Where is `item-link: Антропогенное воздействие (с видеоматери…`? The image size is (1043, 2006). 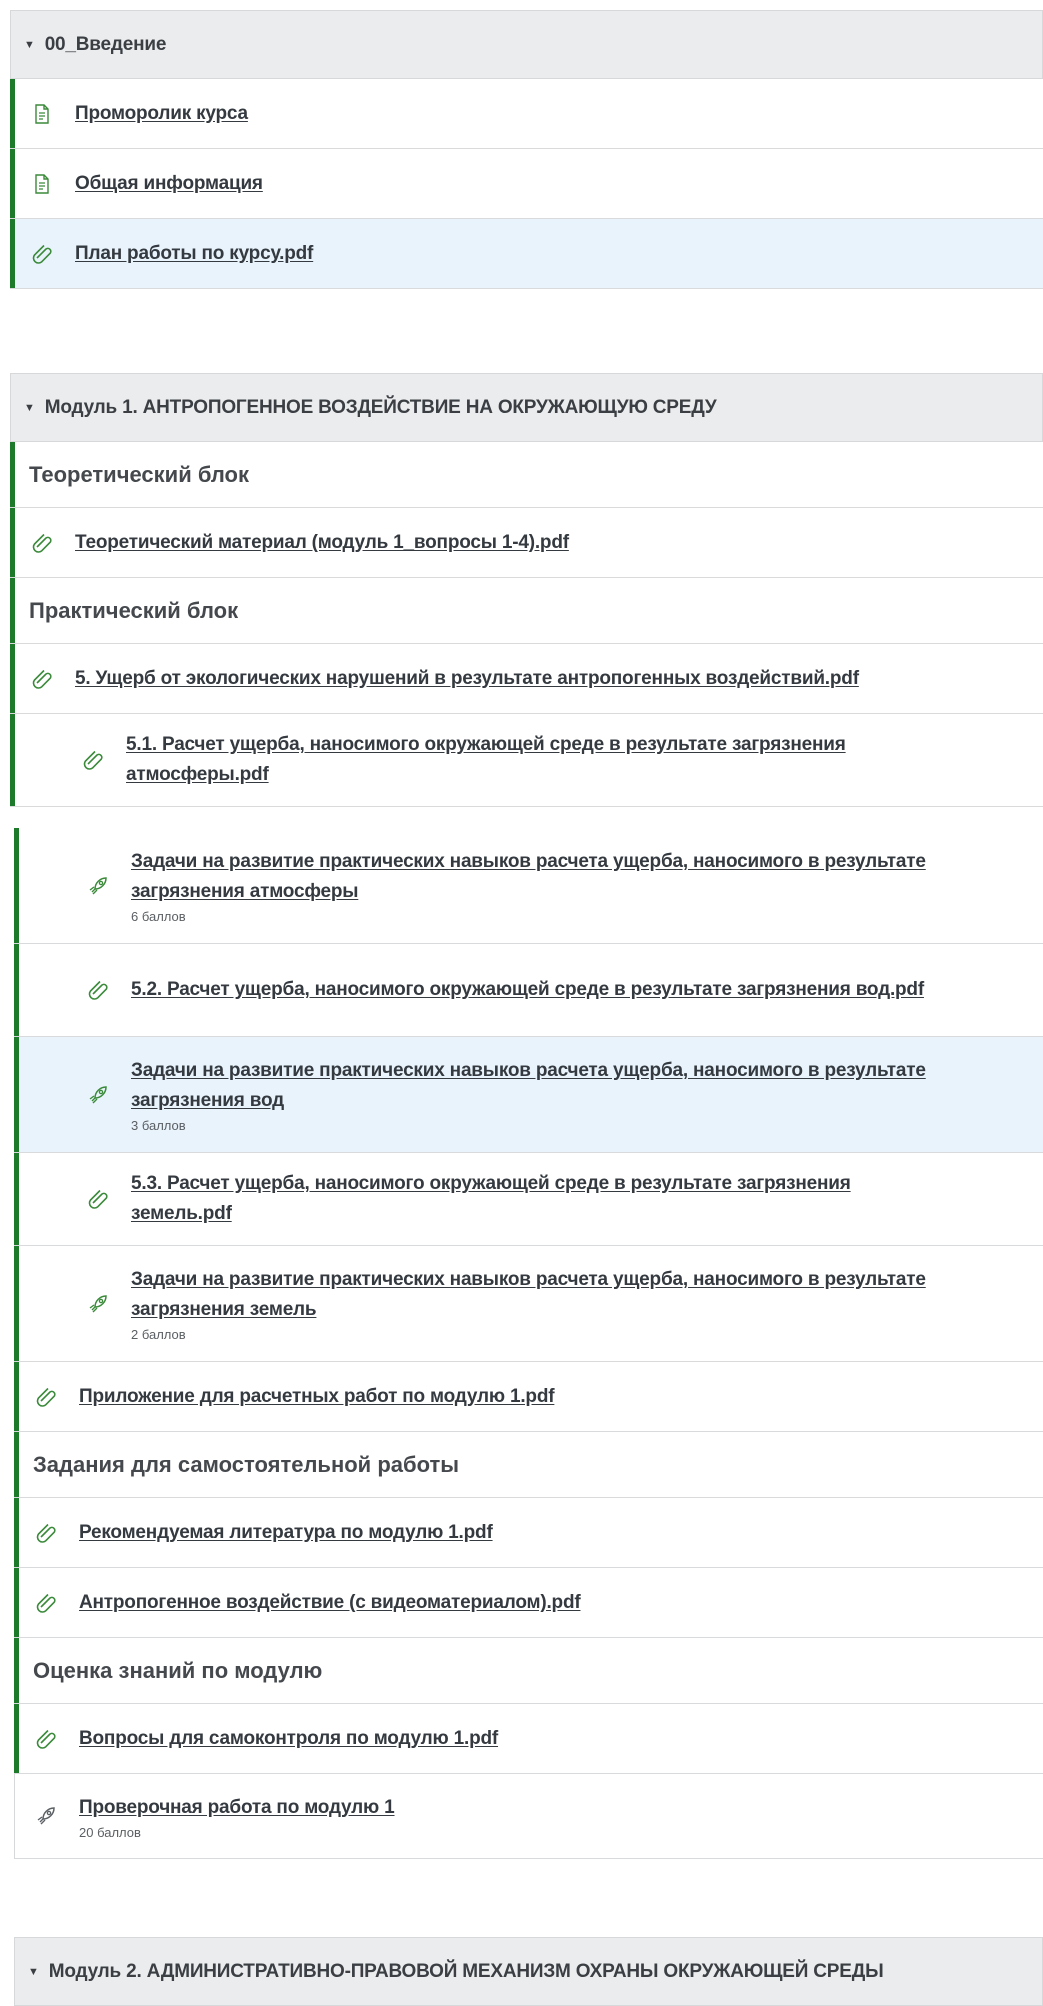 item-link: Антропогенное воздействие (с видеоматери… is located at coordinates (330, 1603).